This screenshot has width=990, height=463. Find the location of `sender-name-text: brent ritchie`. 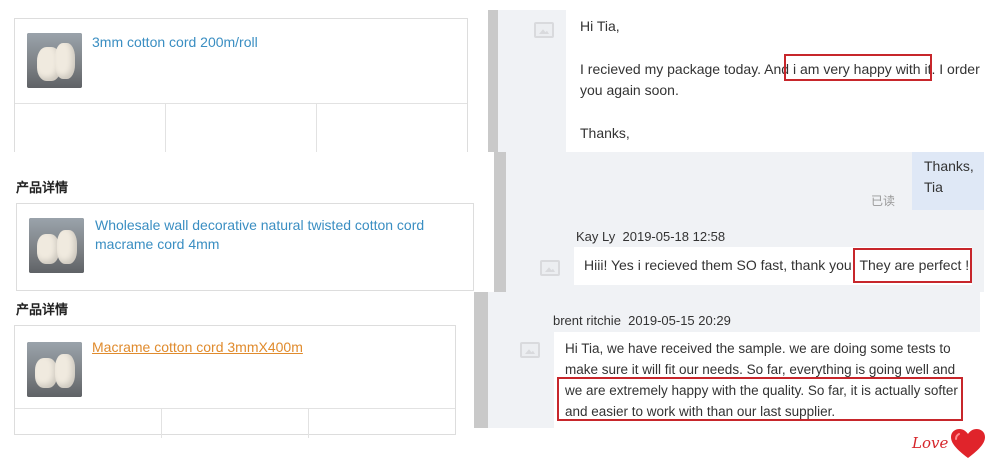

sender-name-text: brent ritchie is located at coordinates (587, 320).